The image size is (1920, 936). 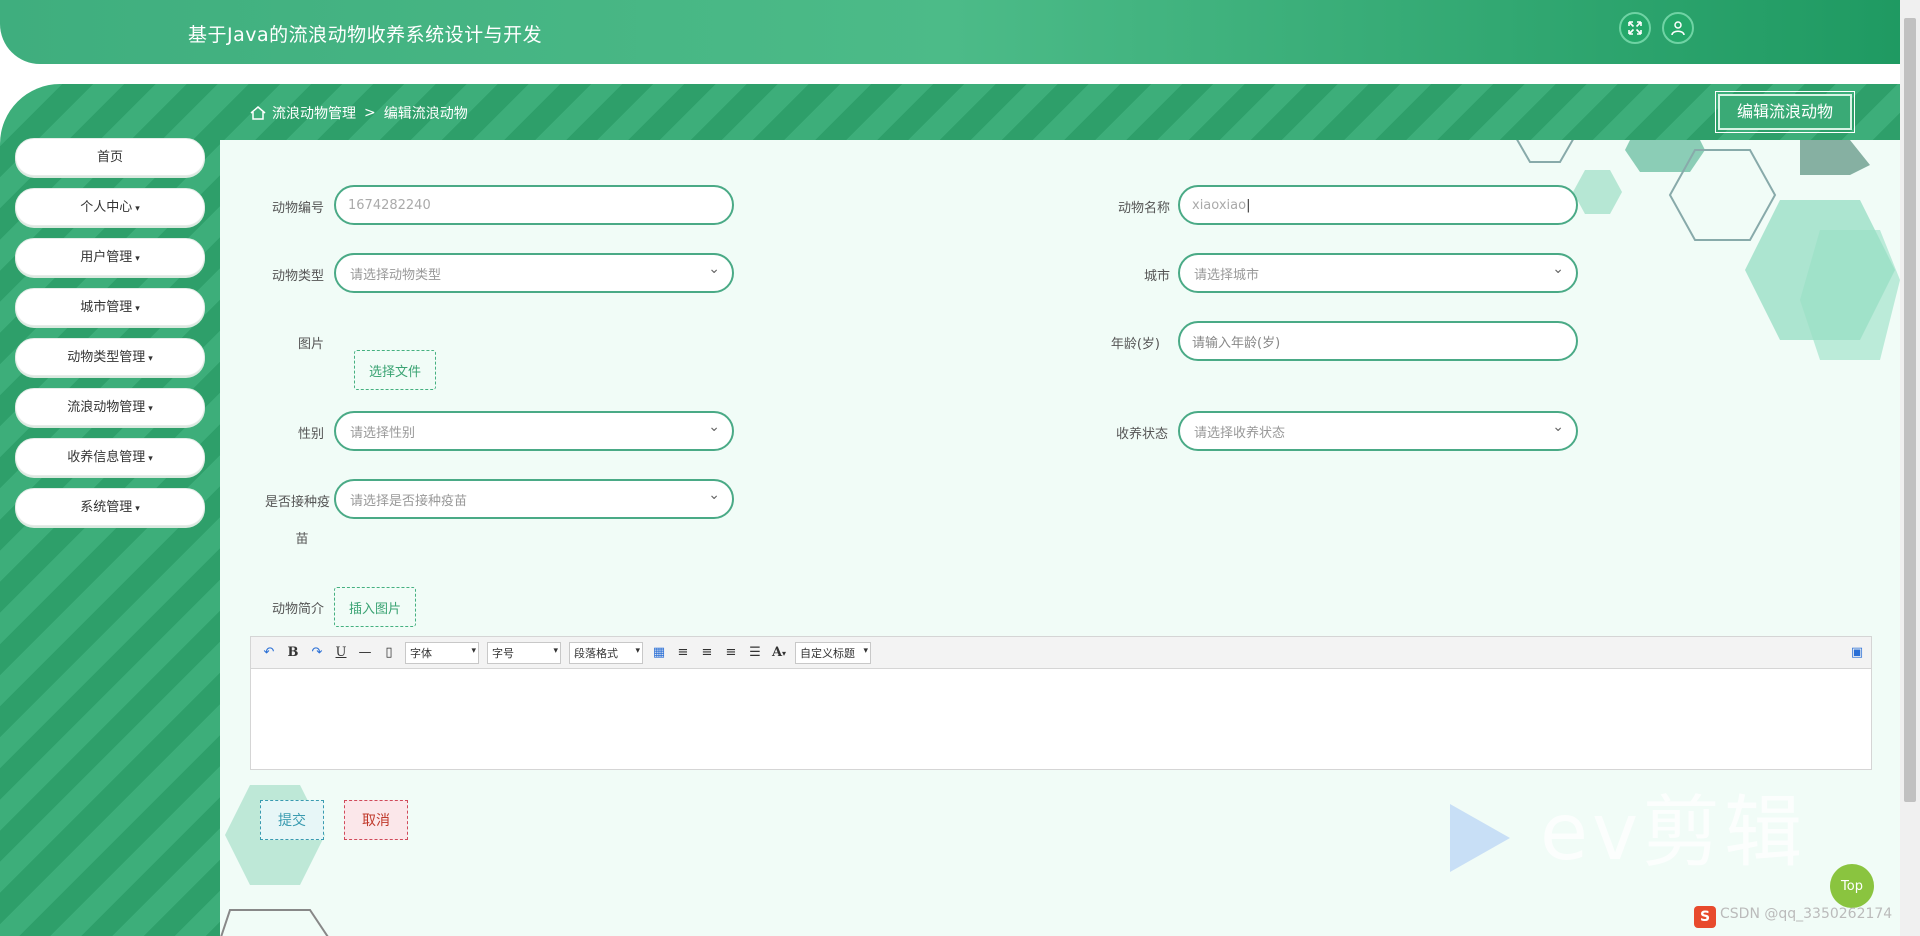 What do you see at coordinates (659, 653) in the screenshot?
I see `table-icon: ▦` at bounding box center [659, 653].